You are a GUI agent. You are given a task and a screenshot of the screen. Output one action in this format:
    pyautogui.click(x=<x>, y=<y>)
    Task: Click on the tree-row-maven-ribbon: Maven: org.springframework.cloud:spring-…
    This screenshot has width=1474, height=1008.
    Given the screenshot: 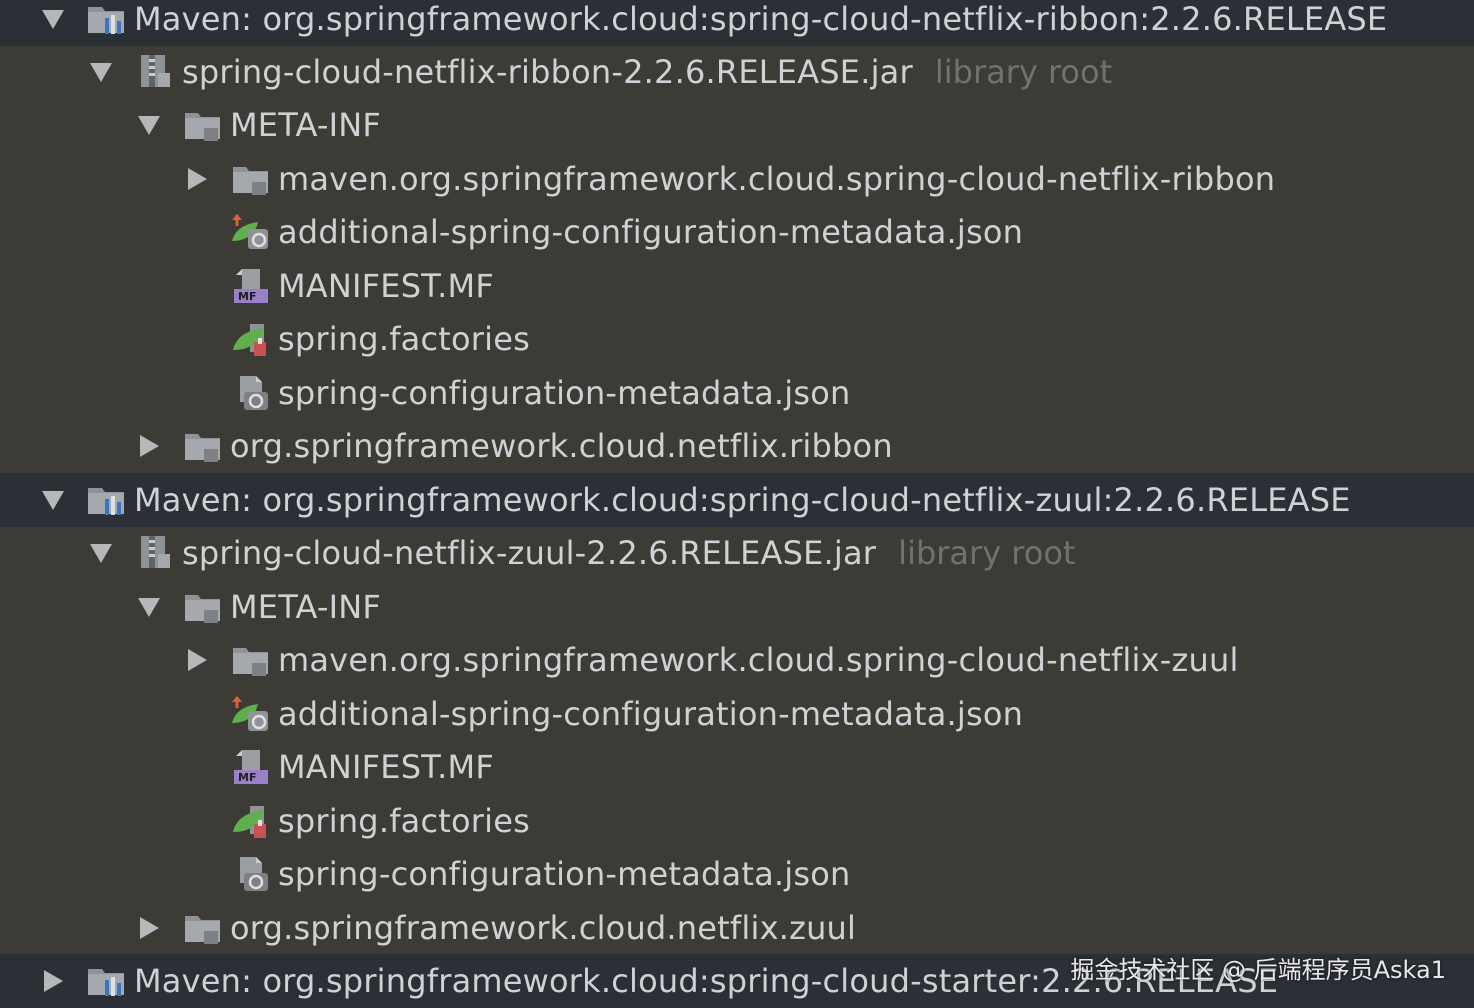 What is the action you would take?
    pyautogui.click(x=737, y=23)
    